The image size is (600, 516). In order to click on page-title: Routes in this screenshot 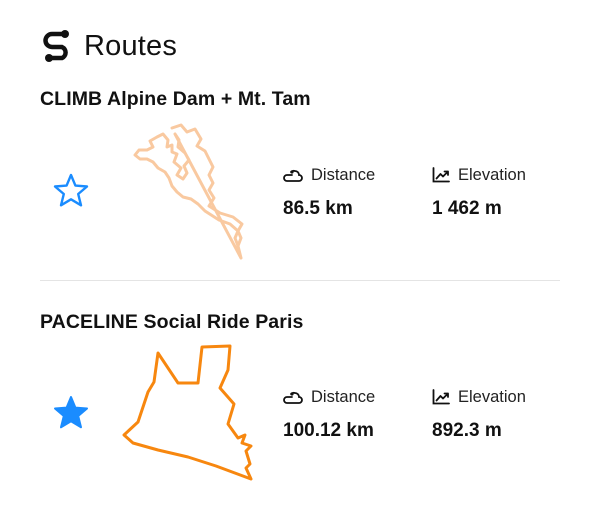, I will do `click(131, 45)`.